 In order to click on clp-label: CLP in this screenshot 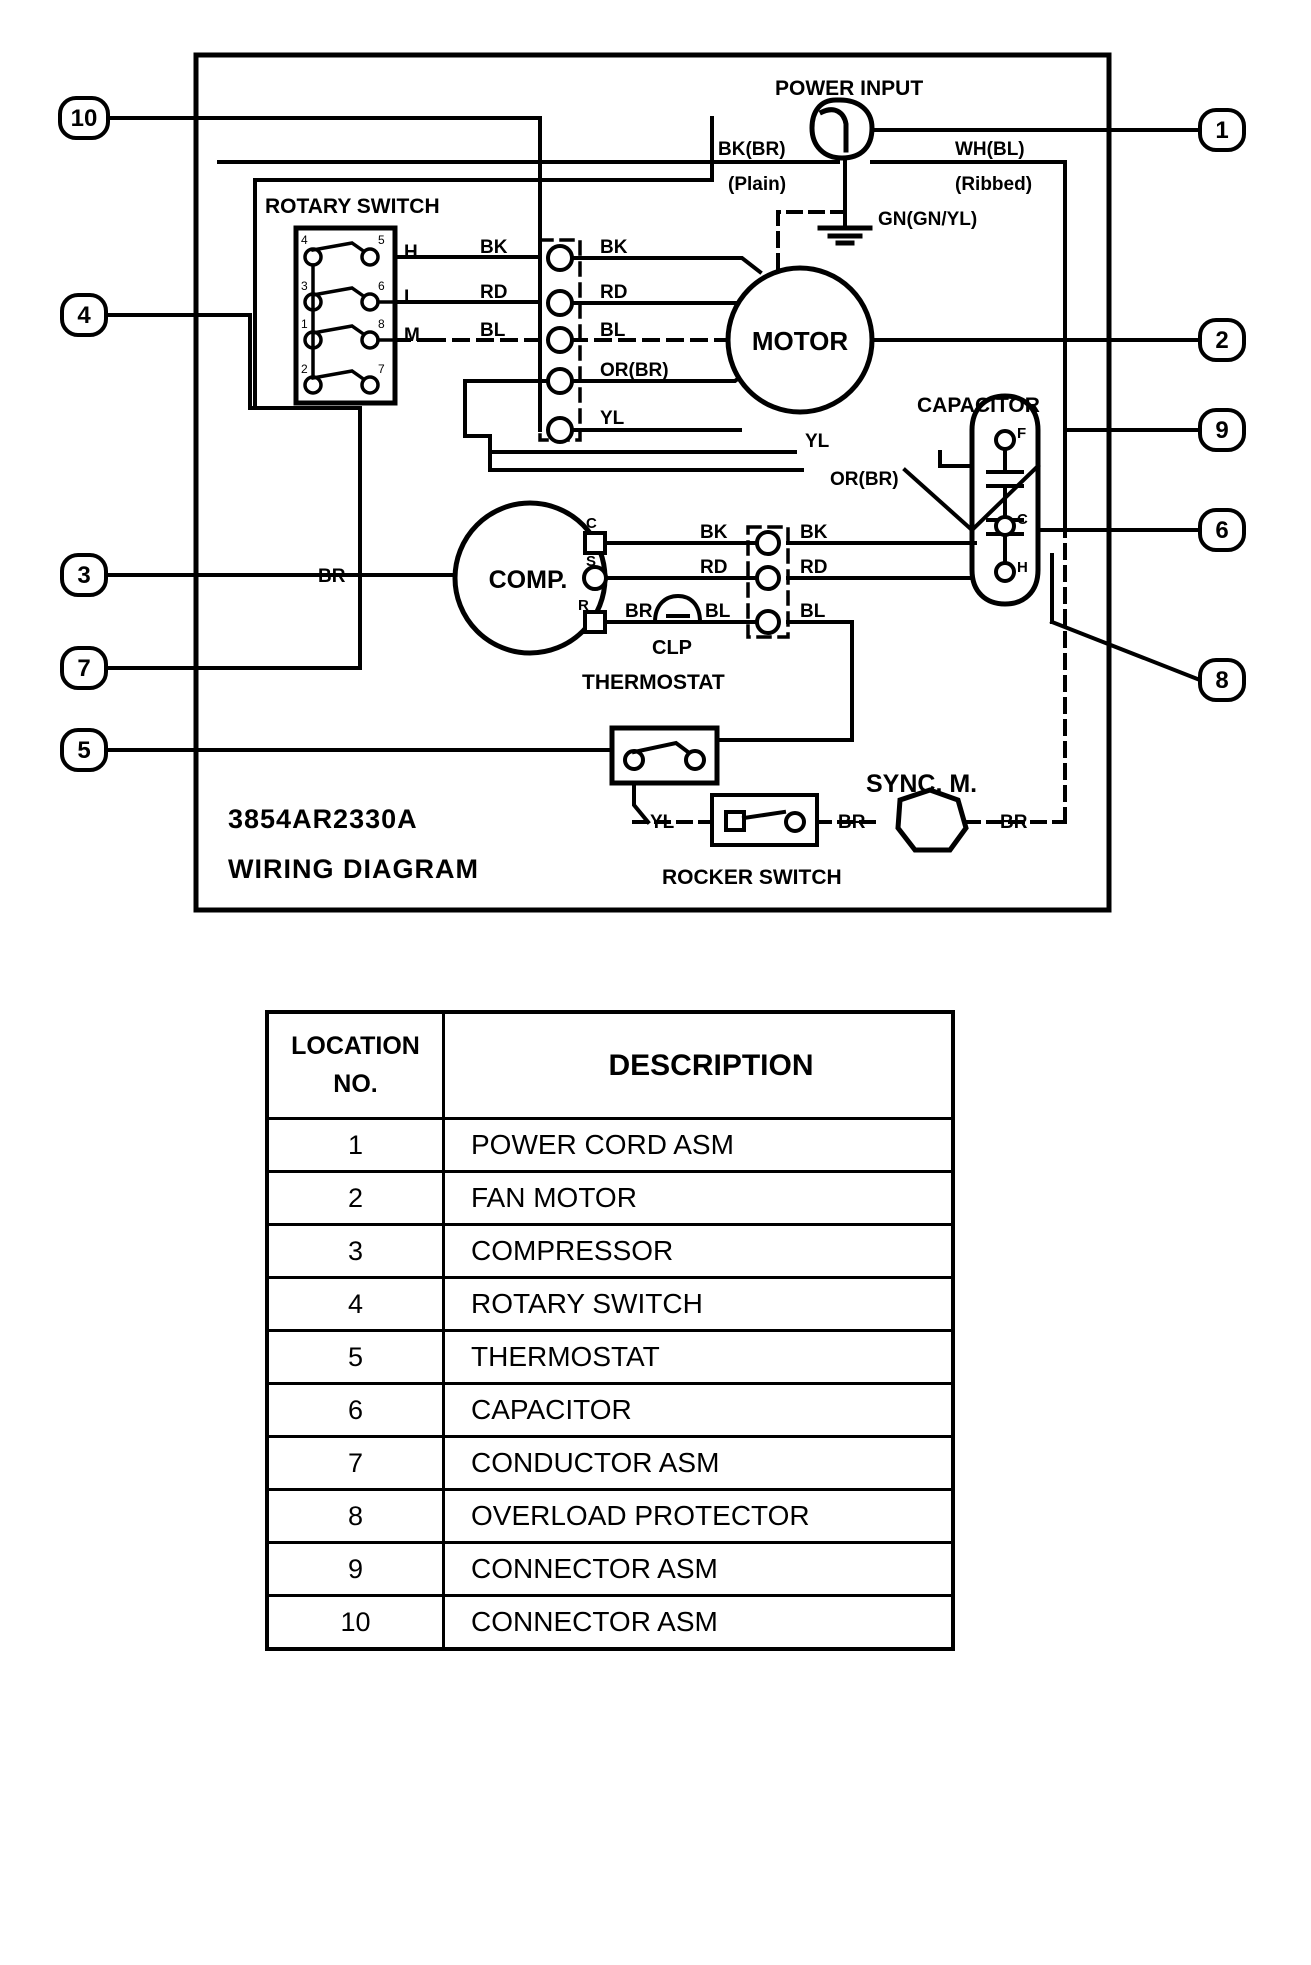, I will do `click(672, 648)`.